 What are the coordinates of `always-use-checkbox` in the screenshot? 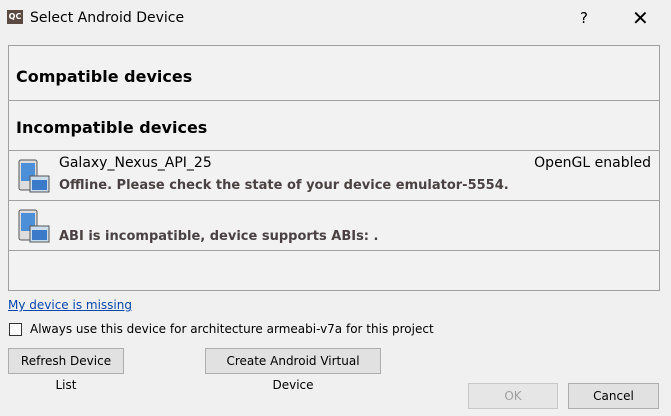 It's located at (15, 329).